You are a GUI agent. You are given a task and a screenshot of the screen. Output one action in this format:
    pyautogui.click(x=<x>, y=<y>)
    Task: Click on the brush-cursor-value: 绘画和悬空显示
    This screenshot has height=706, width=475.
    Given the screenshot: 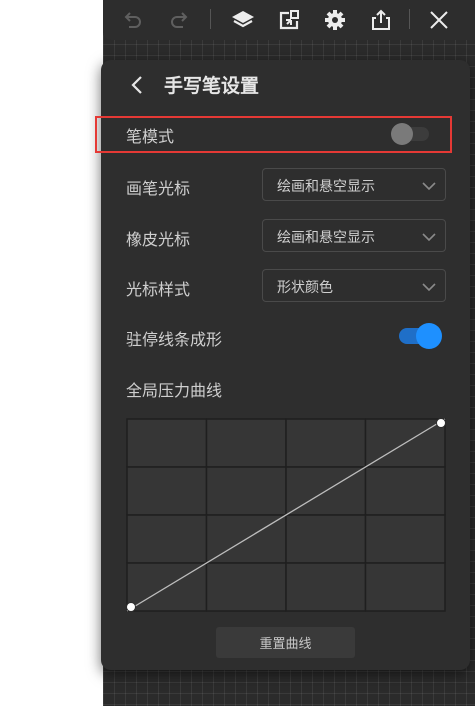 What is the action you would take?
    pyautogui.click(x=326, y=187)
    